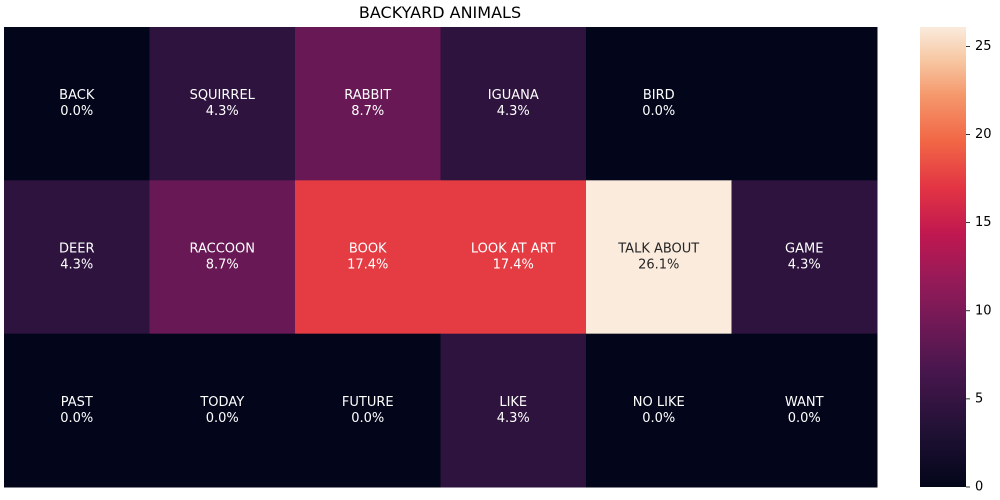  Describe the element at coordinates (979, 267) in the screenshot. I see `colorbar-ticks: 0 5 10 15 20 25` at that location.